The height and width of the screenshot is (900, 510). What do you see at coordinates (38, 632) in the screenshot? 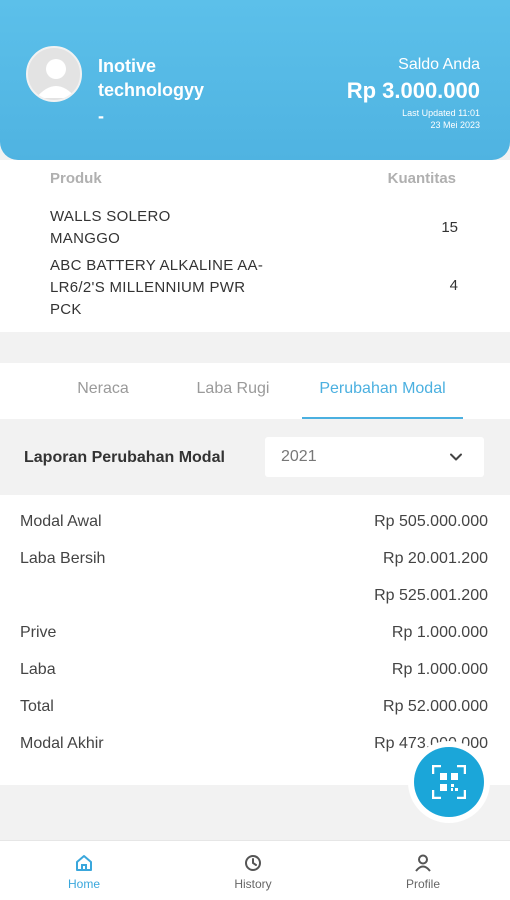
I see `ledger-label: Prive` at bounding box center [38, 632].